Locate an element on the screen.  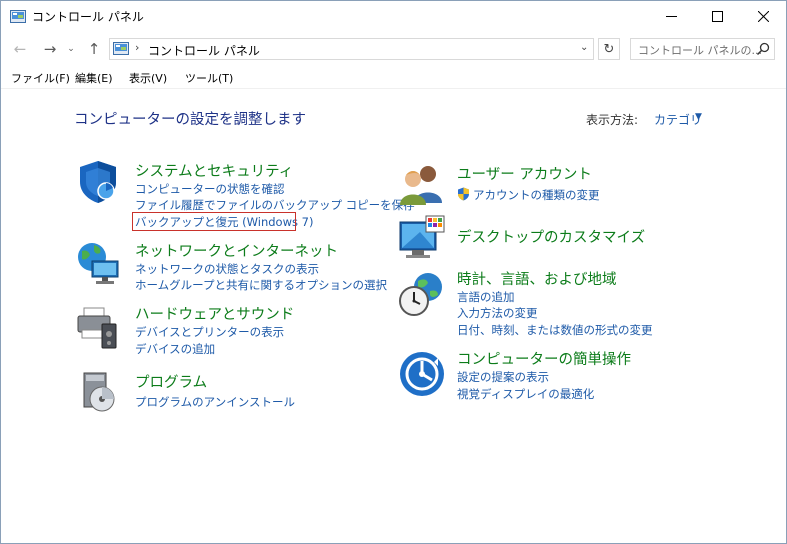
link-change-account-type: アカウントの種類の変更 is located at coordinates (536, 195).